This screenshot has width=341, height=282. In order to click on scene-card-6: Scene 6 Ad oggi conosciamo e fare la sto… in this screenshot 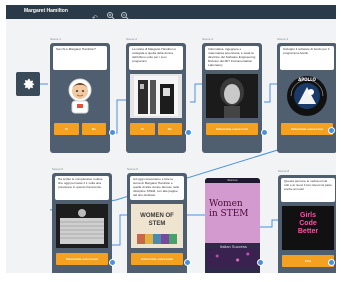, I will do `click(157, 220)`.